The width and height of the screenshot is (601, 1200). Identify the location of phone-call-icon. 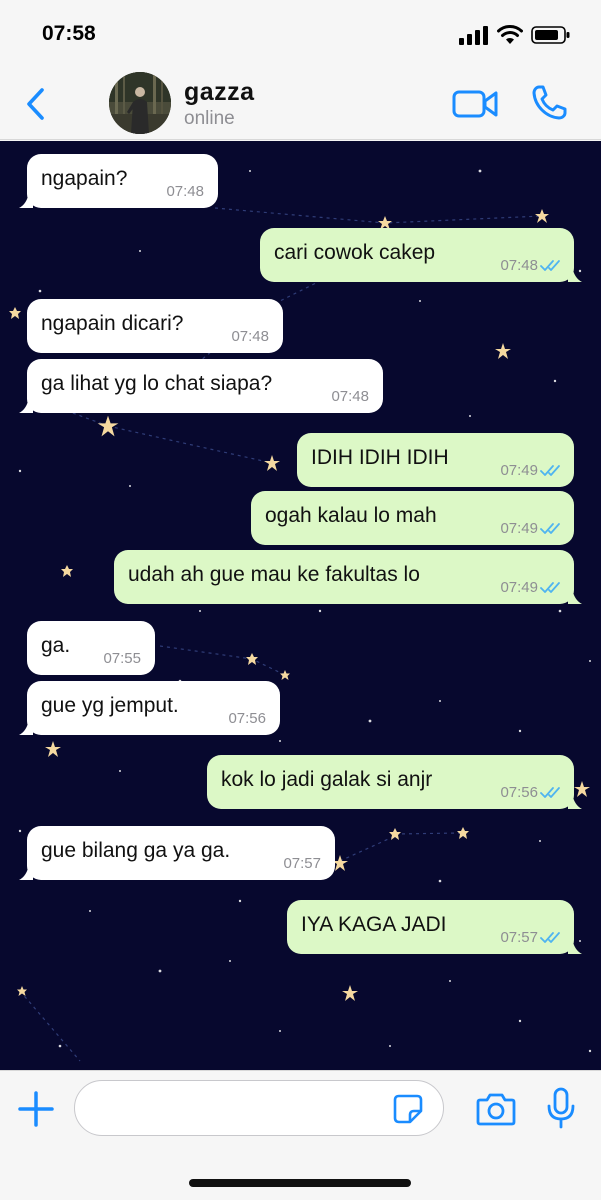
(549, 103).